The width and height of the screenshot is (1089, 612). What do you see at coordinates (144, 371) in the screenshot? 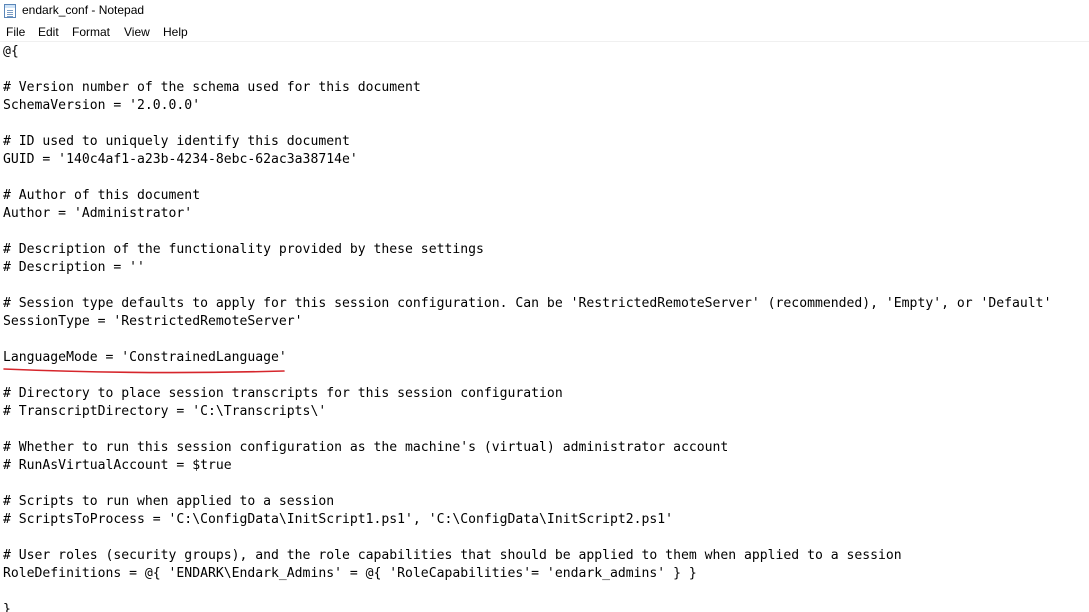
I see `annotation-underline` at bounding box center [144, 371].